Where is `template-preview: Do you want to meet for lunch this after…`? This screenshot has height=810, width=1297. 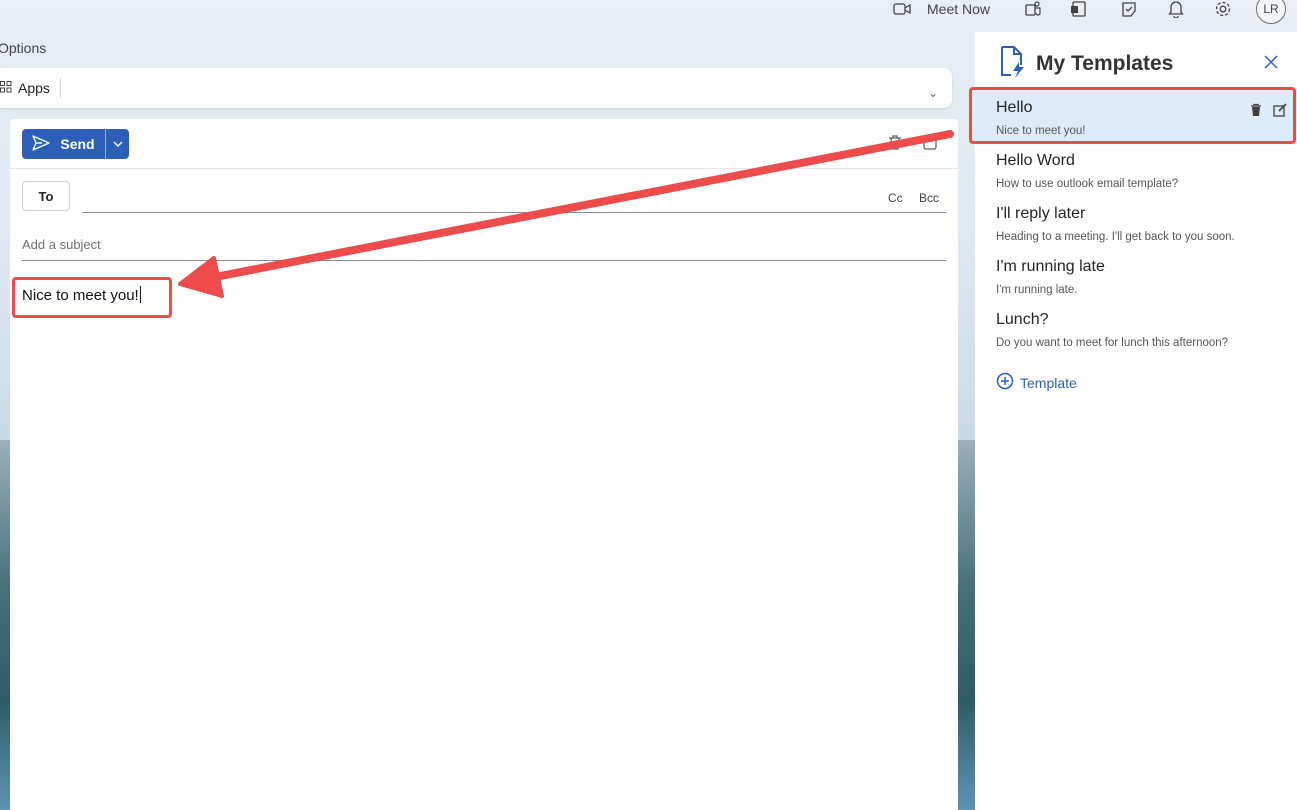 template-preview: Do you want to meet for lunch this after… is located at coordinates (1112, 343).